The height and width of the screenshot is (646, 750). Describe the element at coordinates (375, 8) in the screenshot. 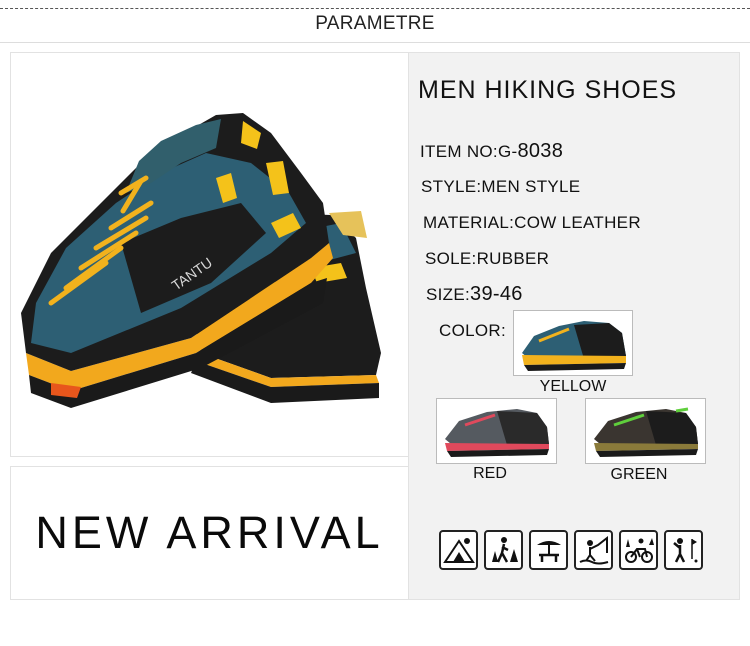

I see `top-dashed-divider` at that location.